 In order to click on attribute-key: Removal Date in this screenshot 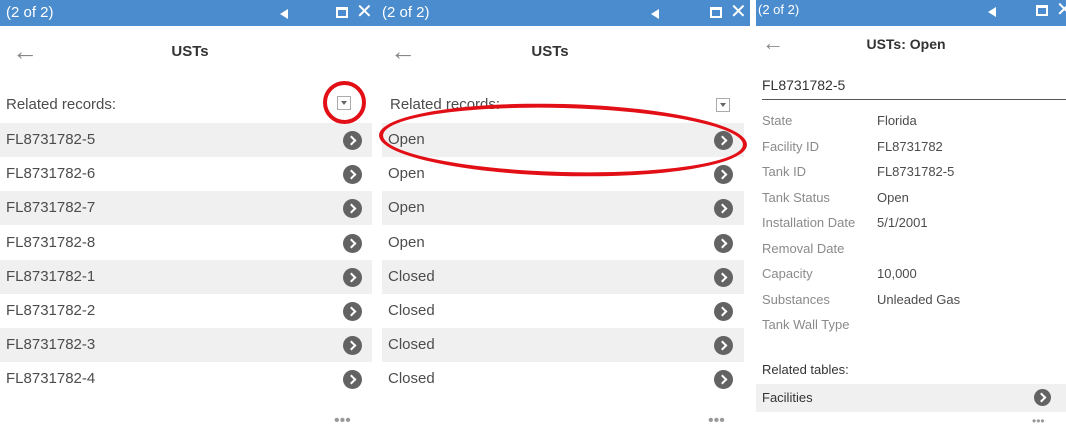, I will do `click(803, 248)`.